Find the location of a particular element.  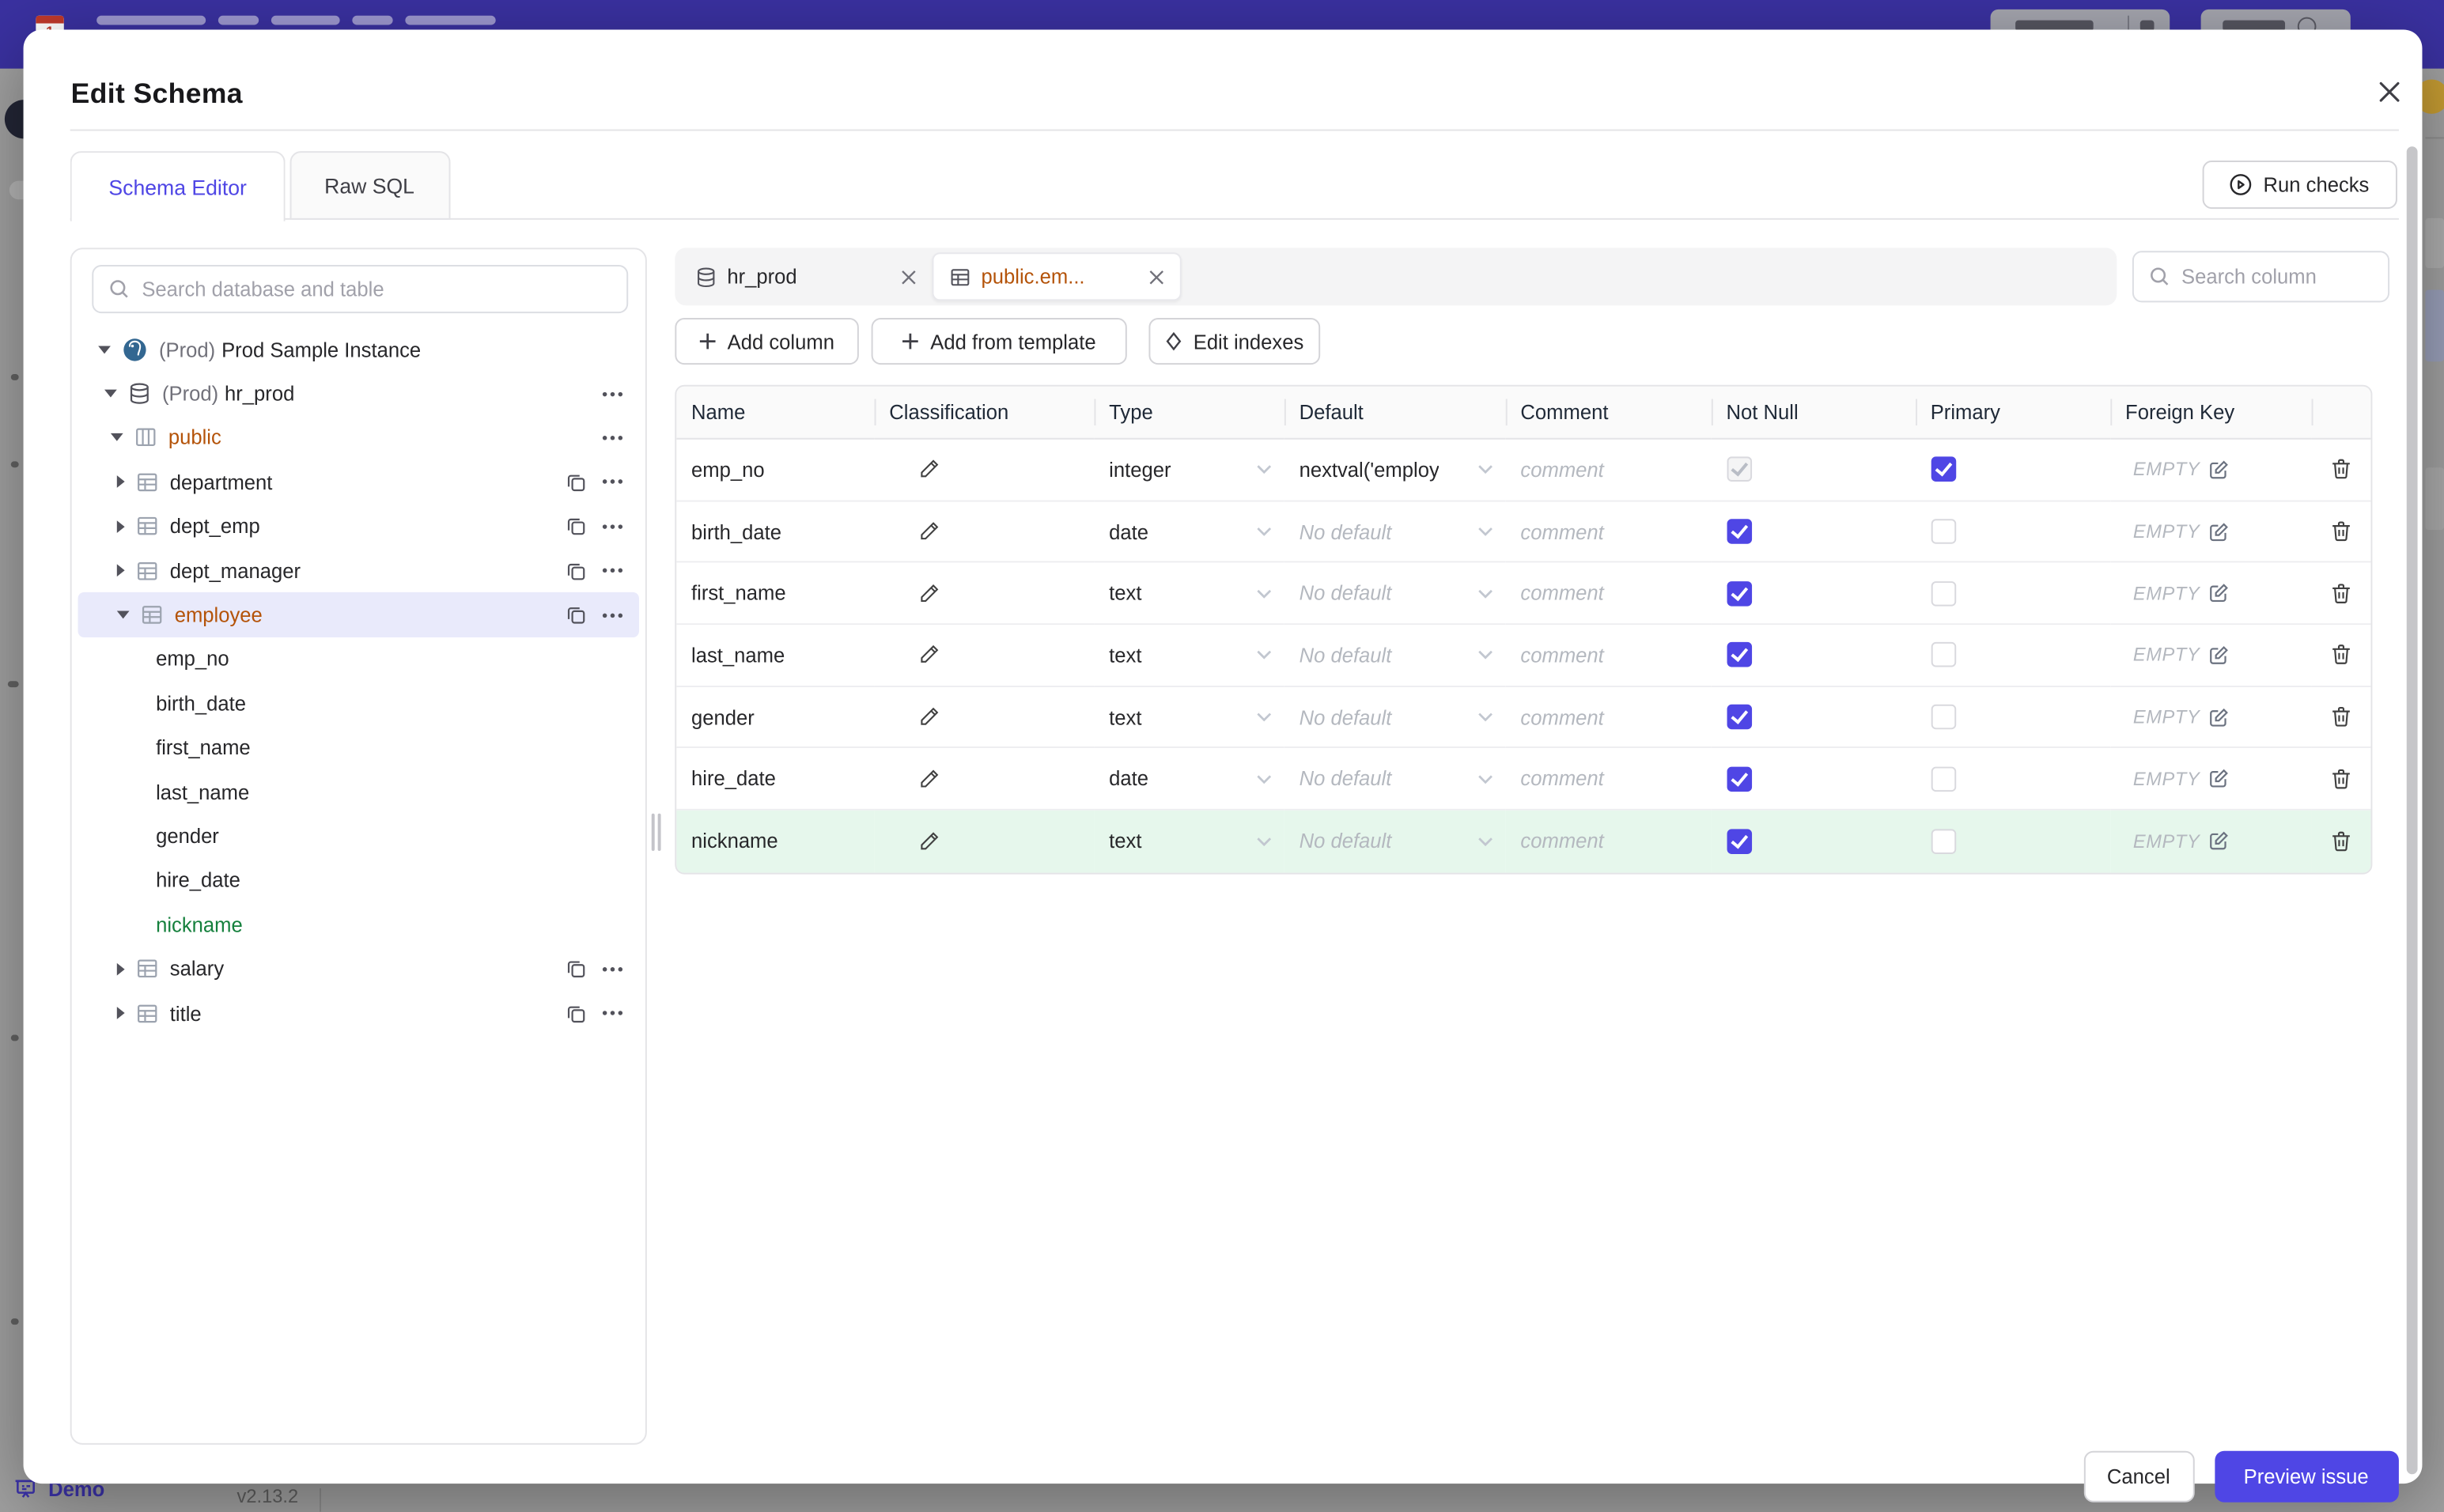

preview-issue-button: Preview issue is located at coordinates (2306, 1477).